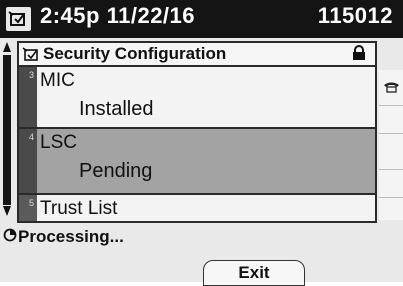 This screenshot has width=403, height=286. What do you see at coordinates (254, 273) in the screenshot?
I see `exit-button: Exit` at bounding box center [254, 273].